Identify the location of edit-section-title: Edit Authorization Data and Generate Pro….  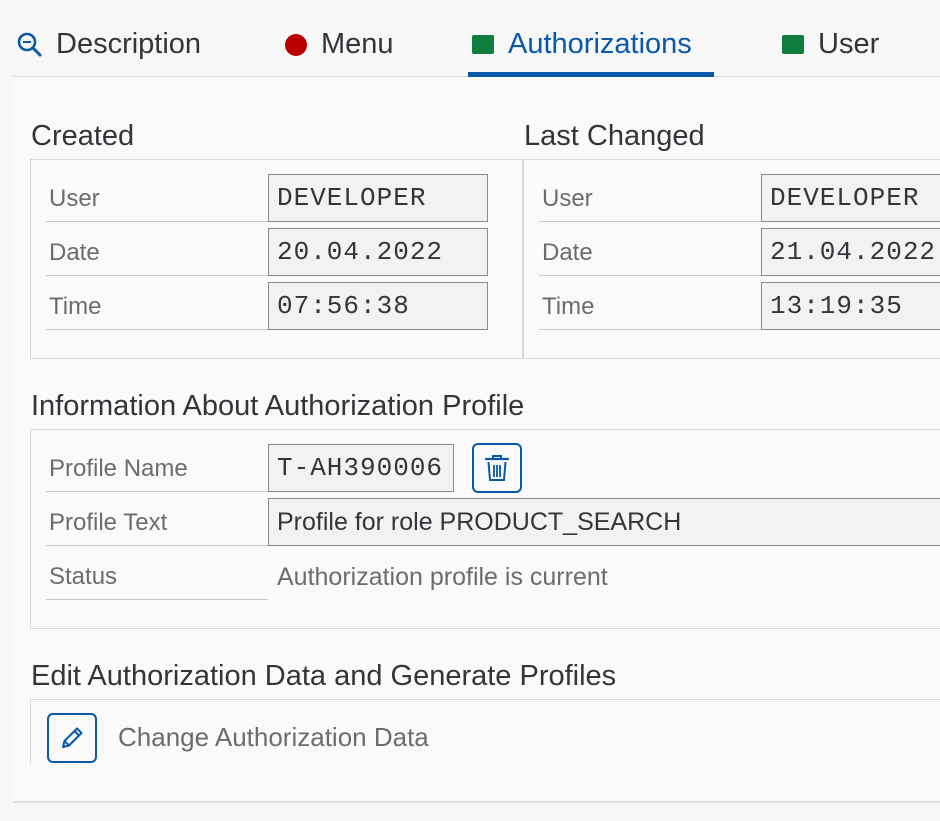
(324, 676).